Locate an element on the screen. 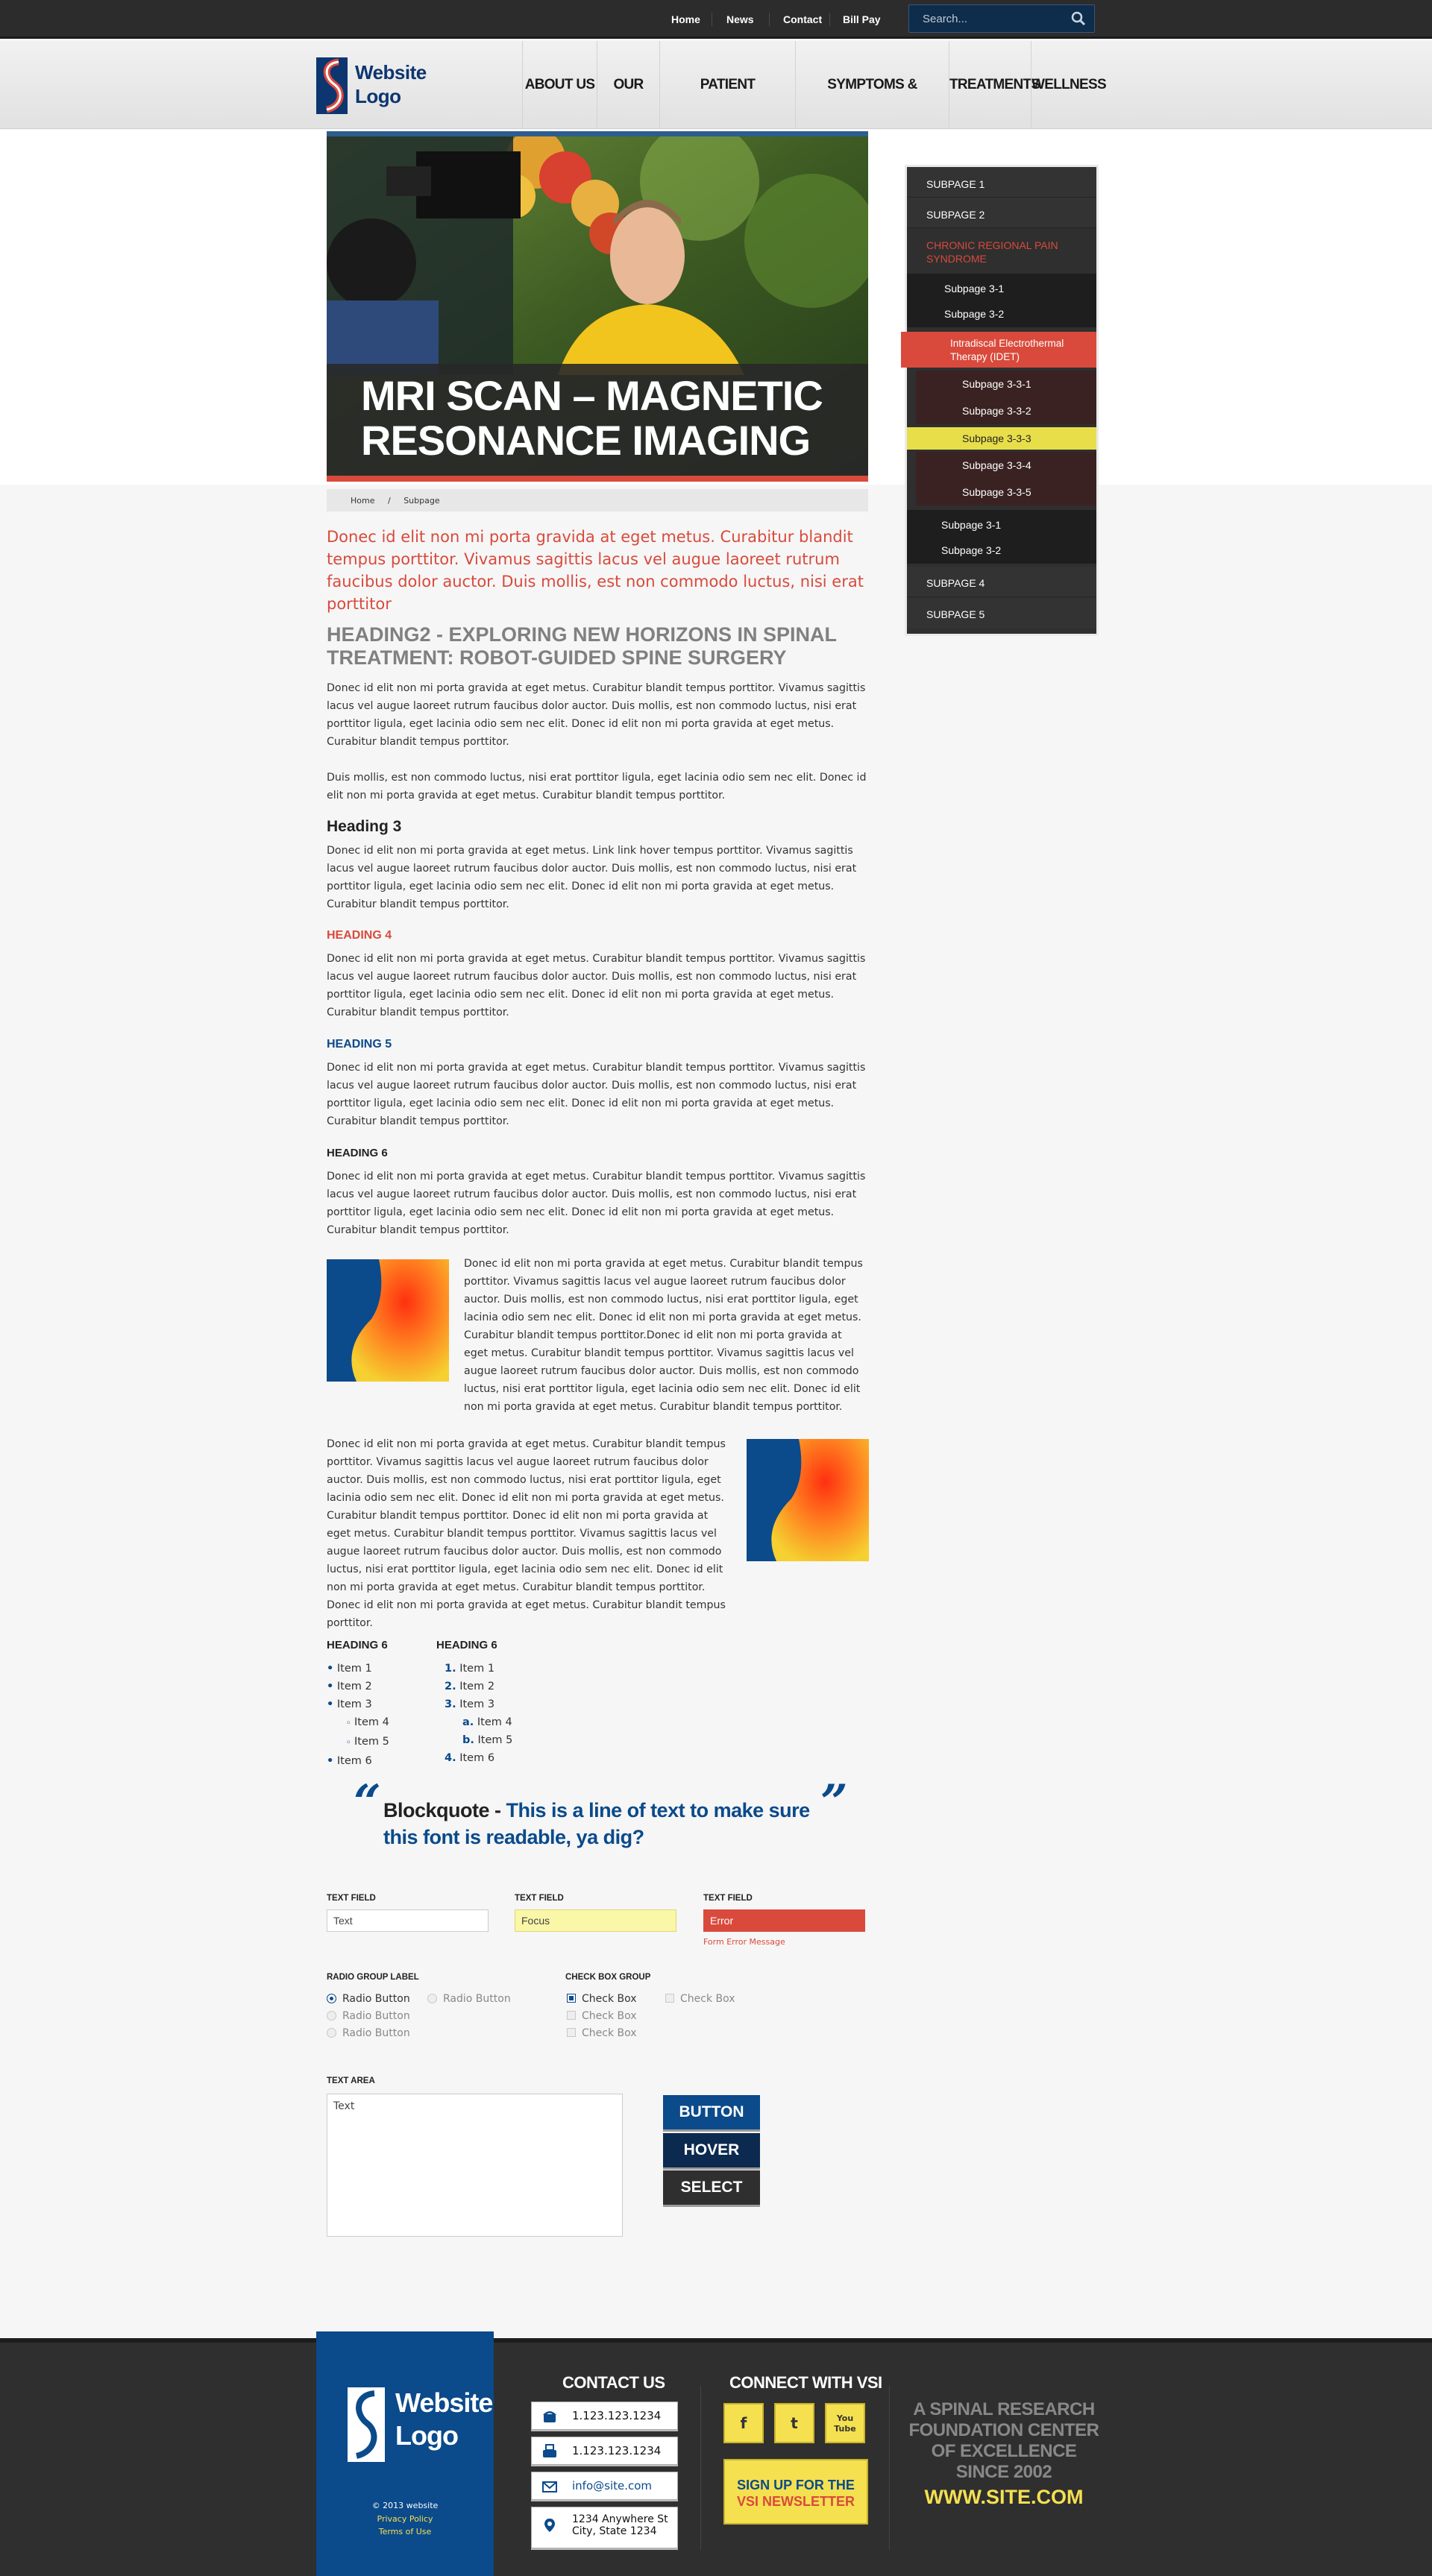  address: 1234 Anywhere St City, State 1234 is located at coordinates (620, 2525).